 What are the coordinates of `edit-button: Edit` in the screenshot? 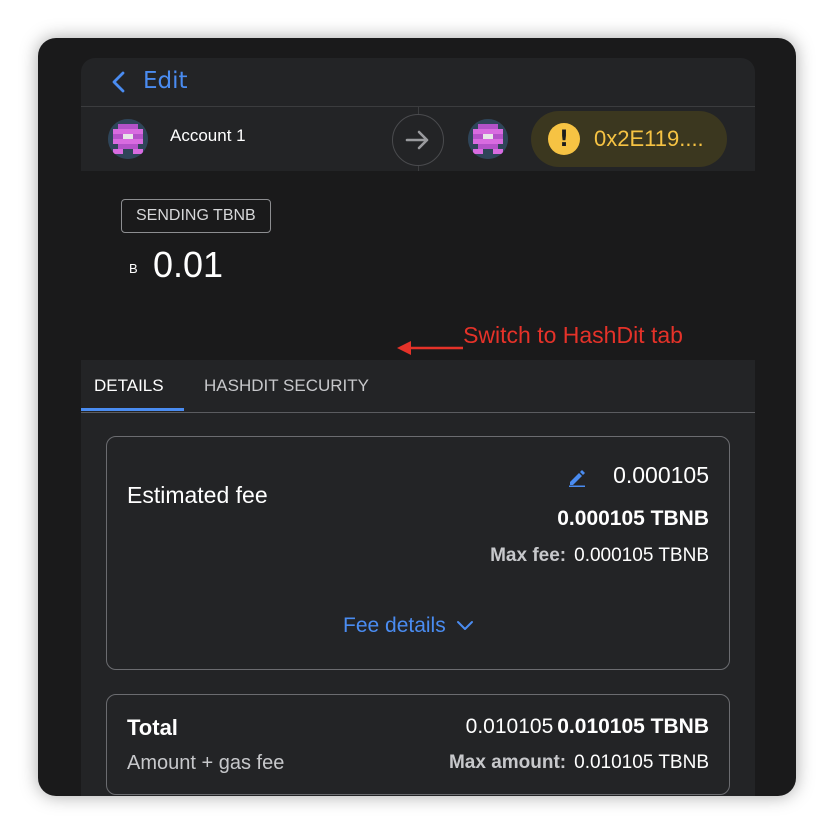 It's located at (165, 81).